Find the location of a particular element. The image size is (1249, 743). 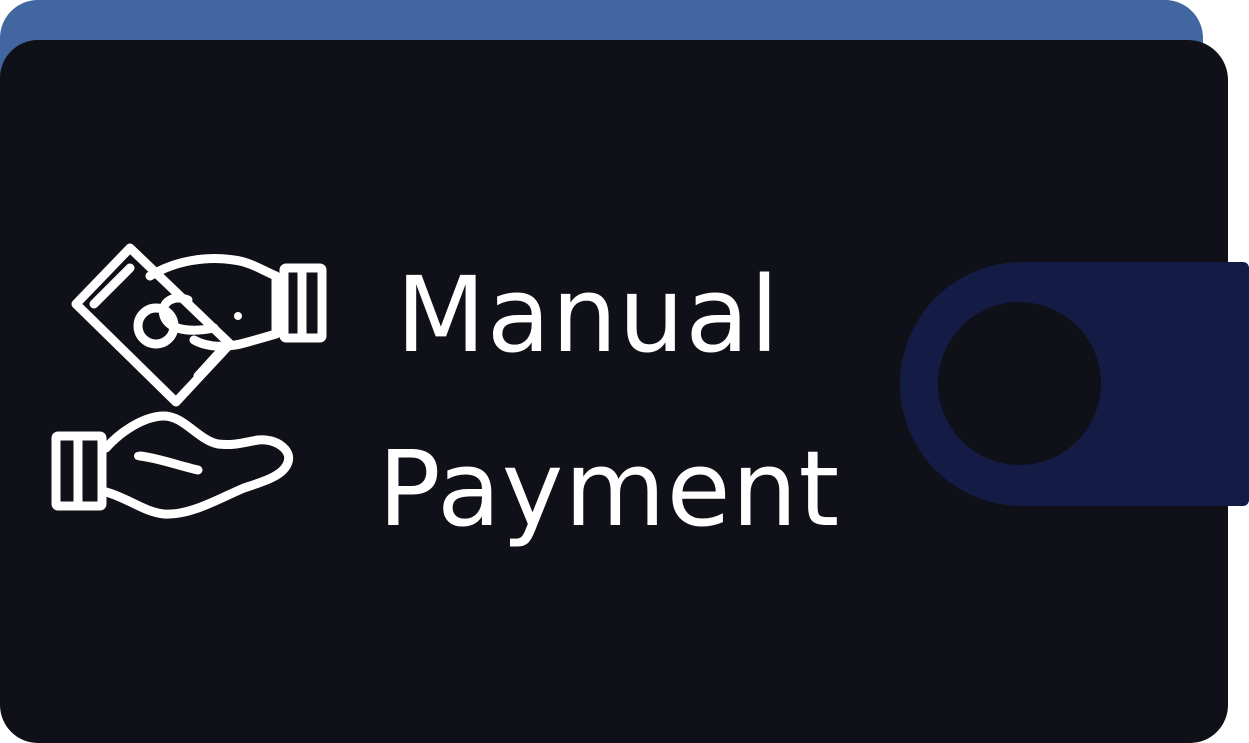

wallet-clasp is located at coordinates (1074, 384).